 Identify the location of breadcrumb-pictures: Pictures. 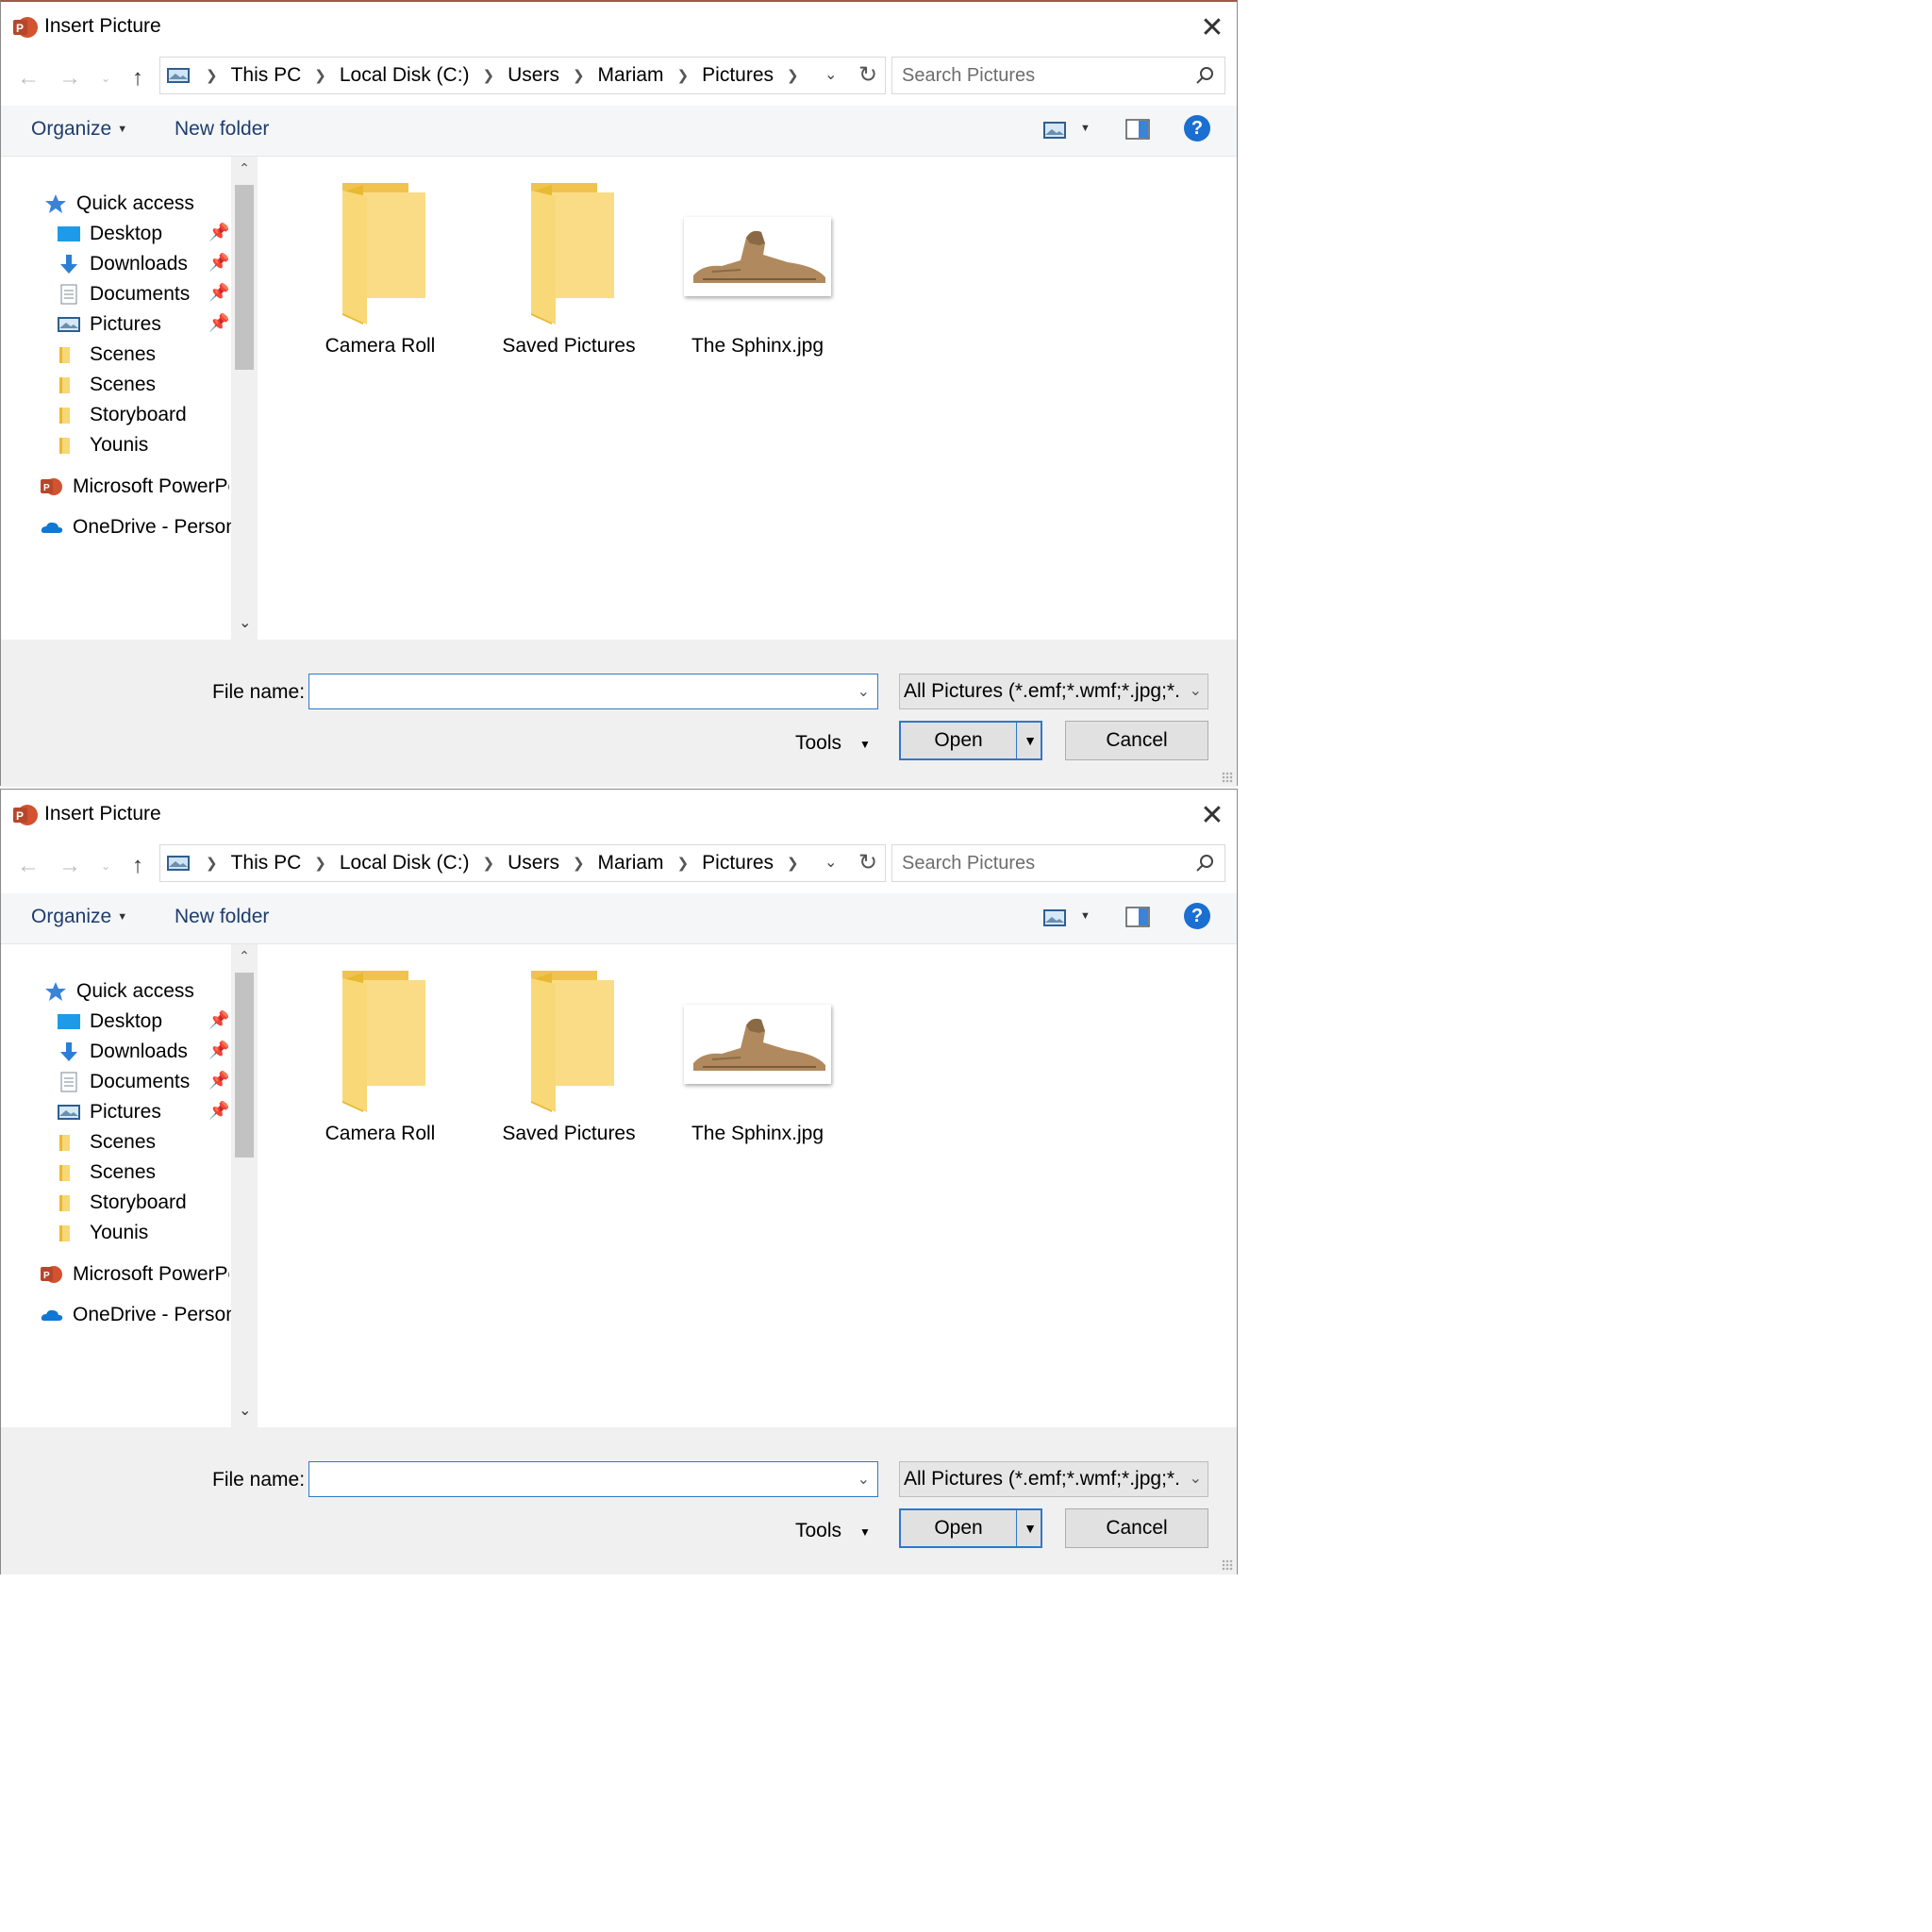
(737, 863).